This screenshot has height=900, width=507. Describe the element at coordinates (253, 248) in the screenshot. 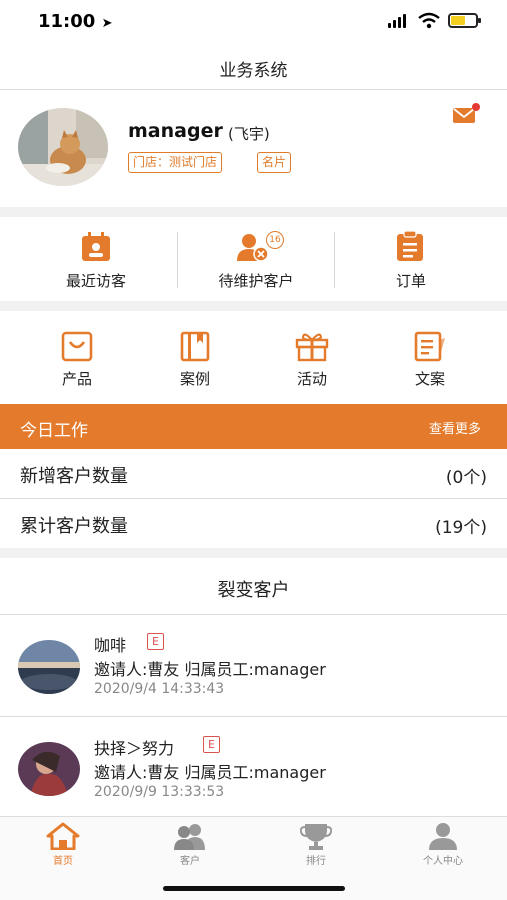

I see `user-remove-icon` at that location.